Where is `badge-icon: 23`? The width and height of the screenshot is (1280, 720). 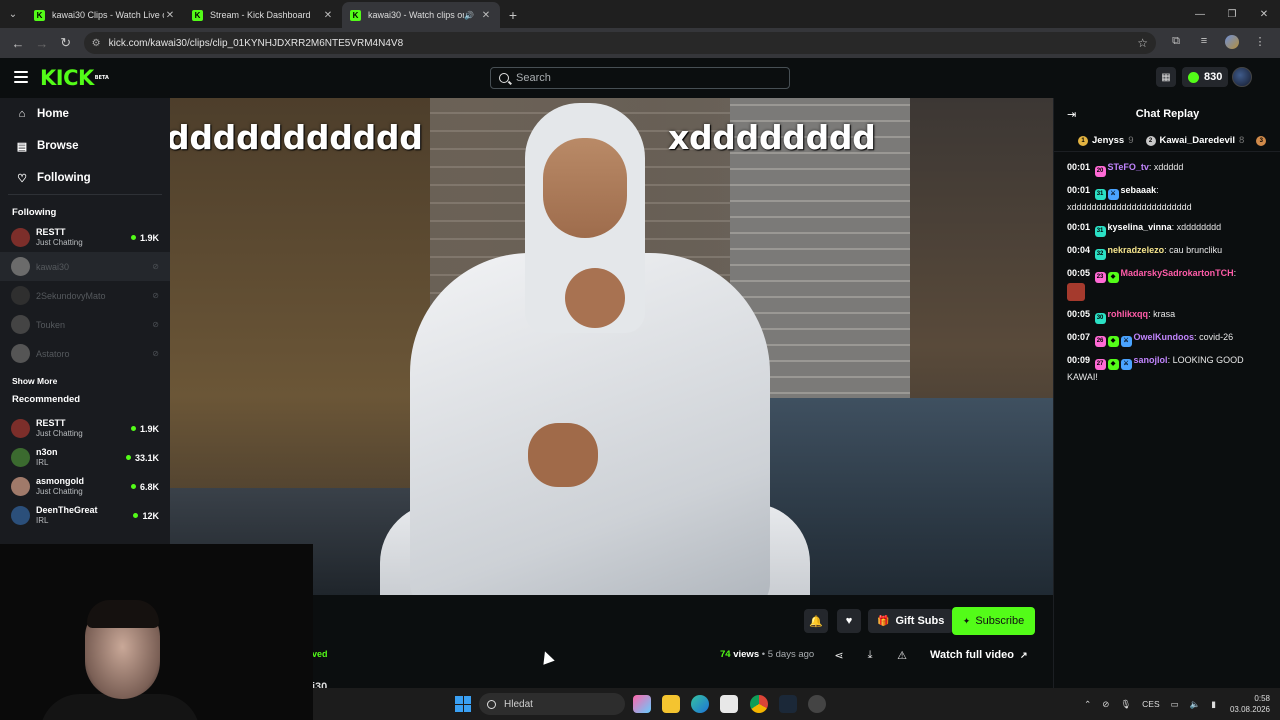
badge-icon: 23 is located at coordinates (1100, 277).